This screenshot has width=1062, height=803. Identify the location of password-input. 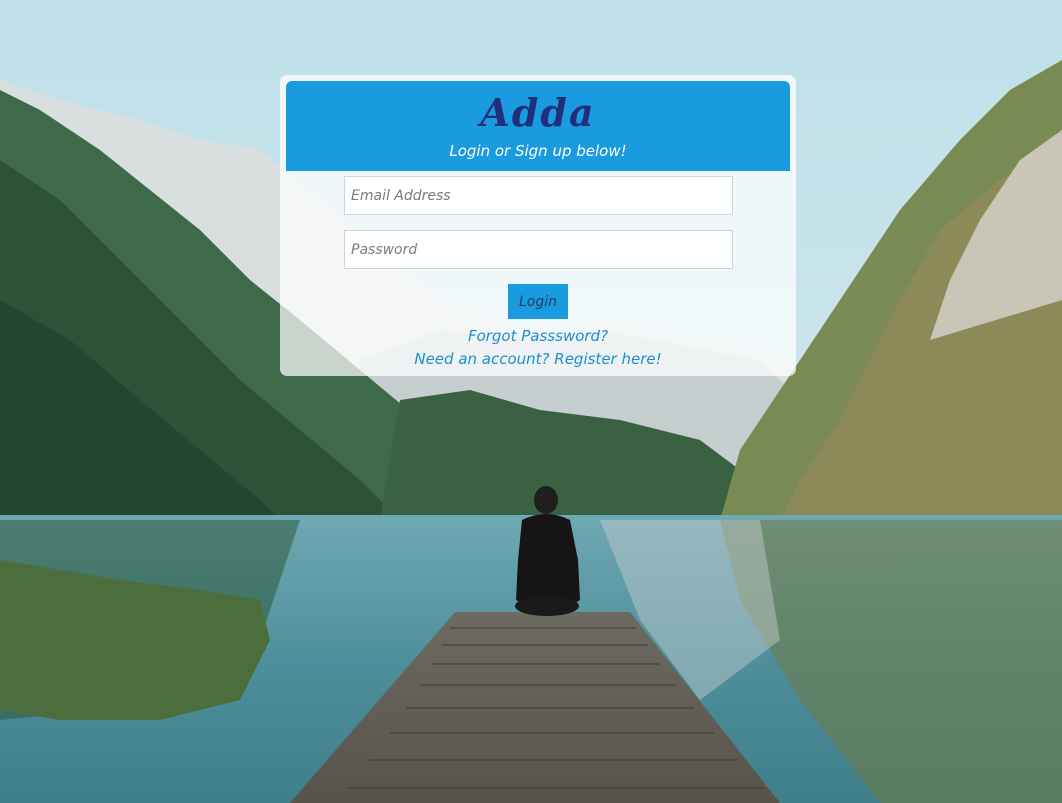
(538, 249).